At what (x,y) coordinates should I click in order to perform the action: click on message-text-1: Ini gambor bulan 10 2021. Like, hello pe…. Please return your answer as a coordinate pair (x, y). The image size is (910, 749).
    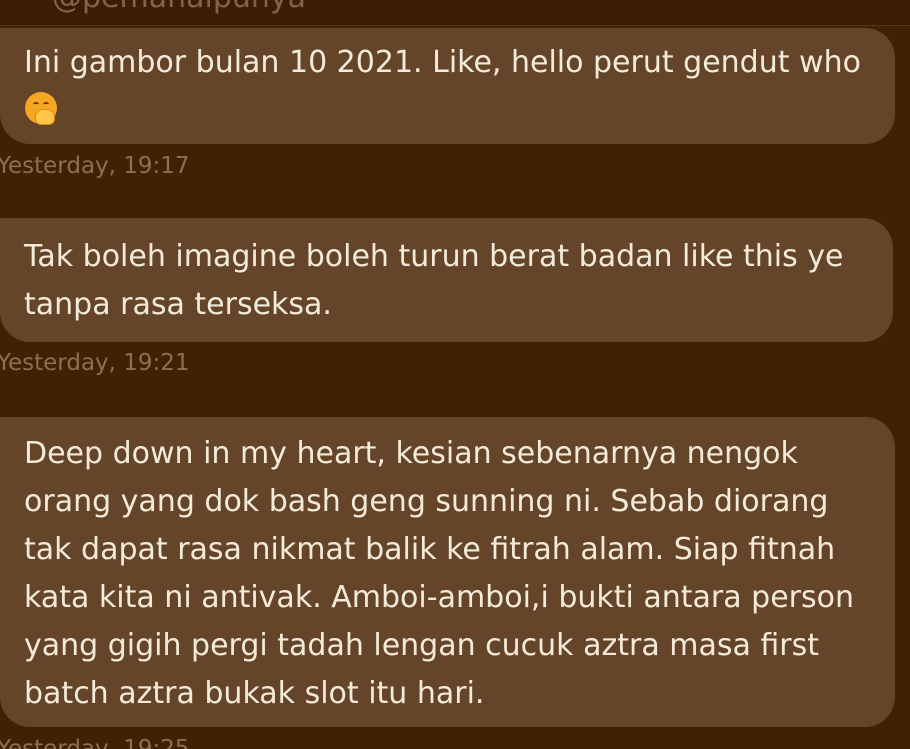
    Looking at the image, I should click on (447, 87).